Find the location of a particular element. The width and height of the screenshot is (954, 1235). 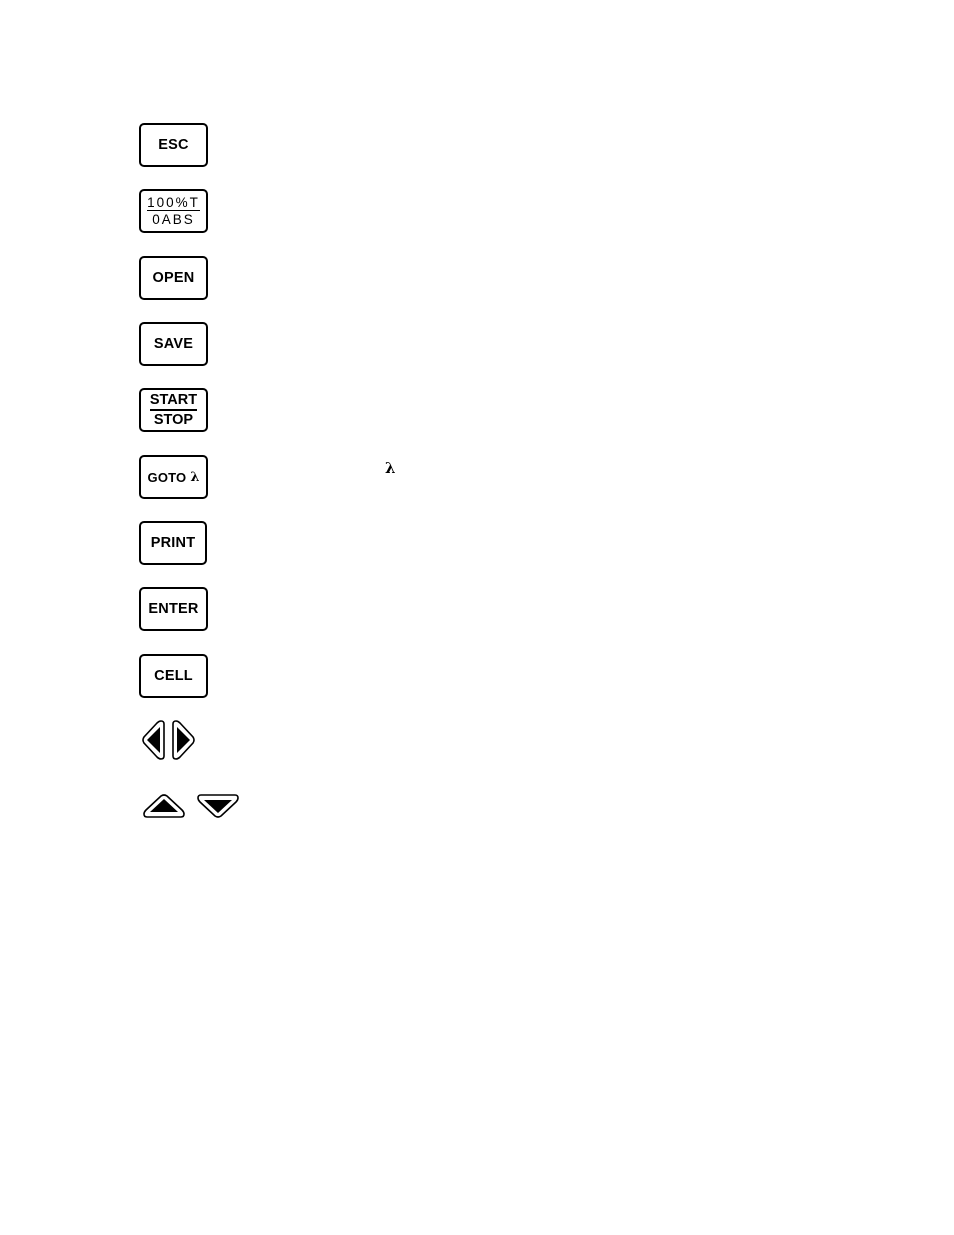

cell-key: CELL is located at coordinates (173, 676).